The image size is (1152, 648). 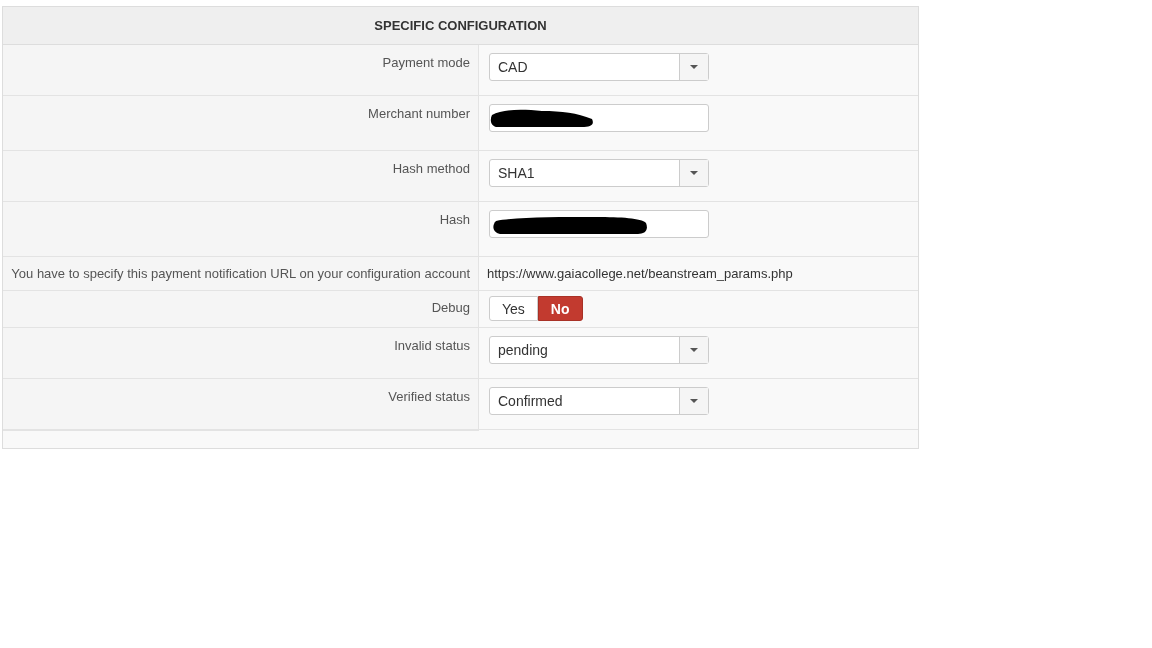 What do you see at coordinates (429, 396) in the screenshot?
I see `field-label: Verified status` at bounding box center [429, 396].